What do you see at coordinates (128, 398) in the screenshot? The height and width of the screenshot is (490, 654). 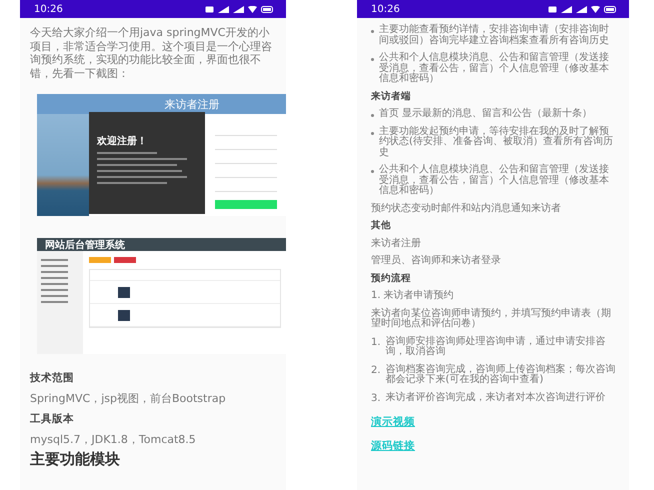 I see `paragraph: SpringMVC，jsp视图，前台Bootstrap` at bounding box center [128, 398].